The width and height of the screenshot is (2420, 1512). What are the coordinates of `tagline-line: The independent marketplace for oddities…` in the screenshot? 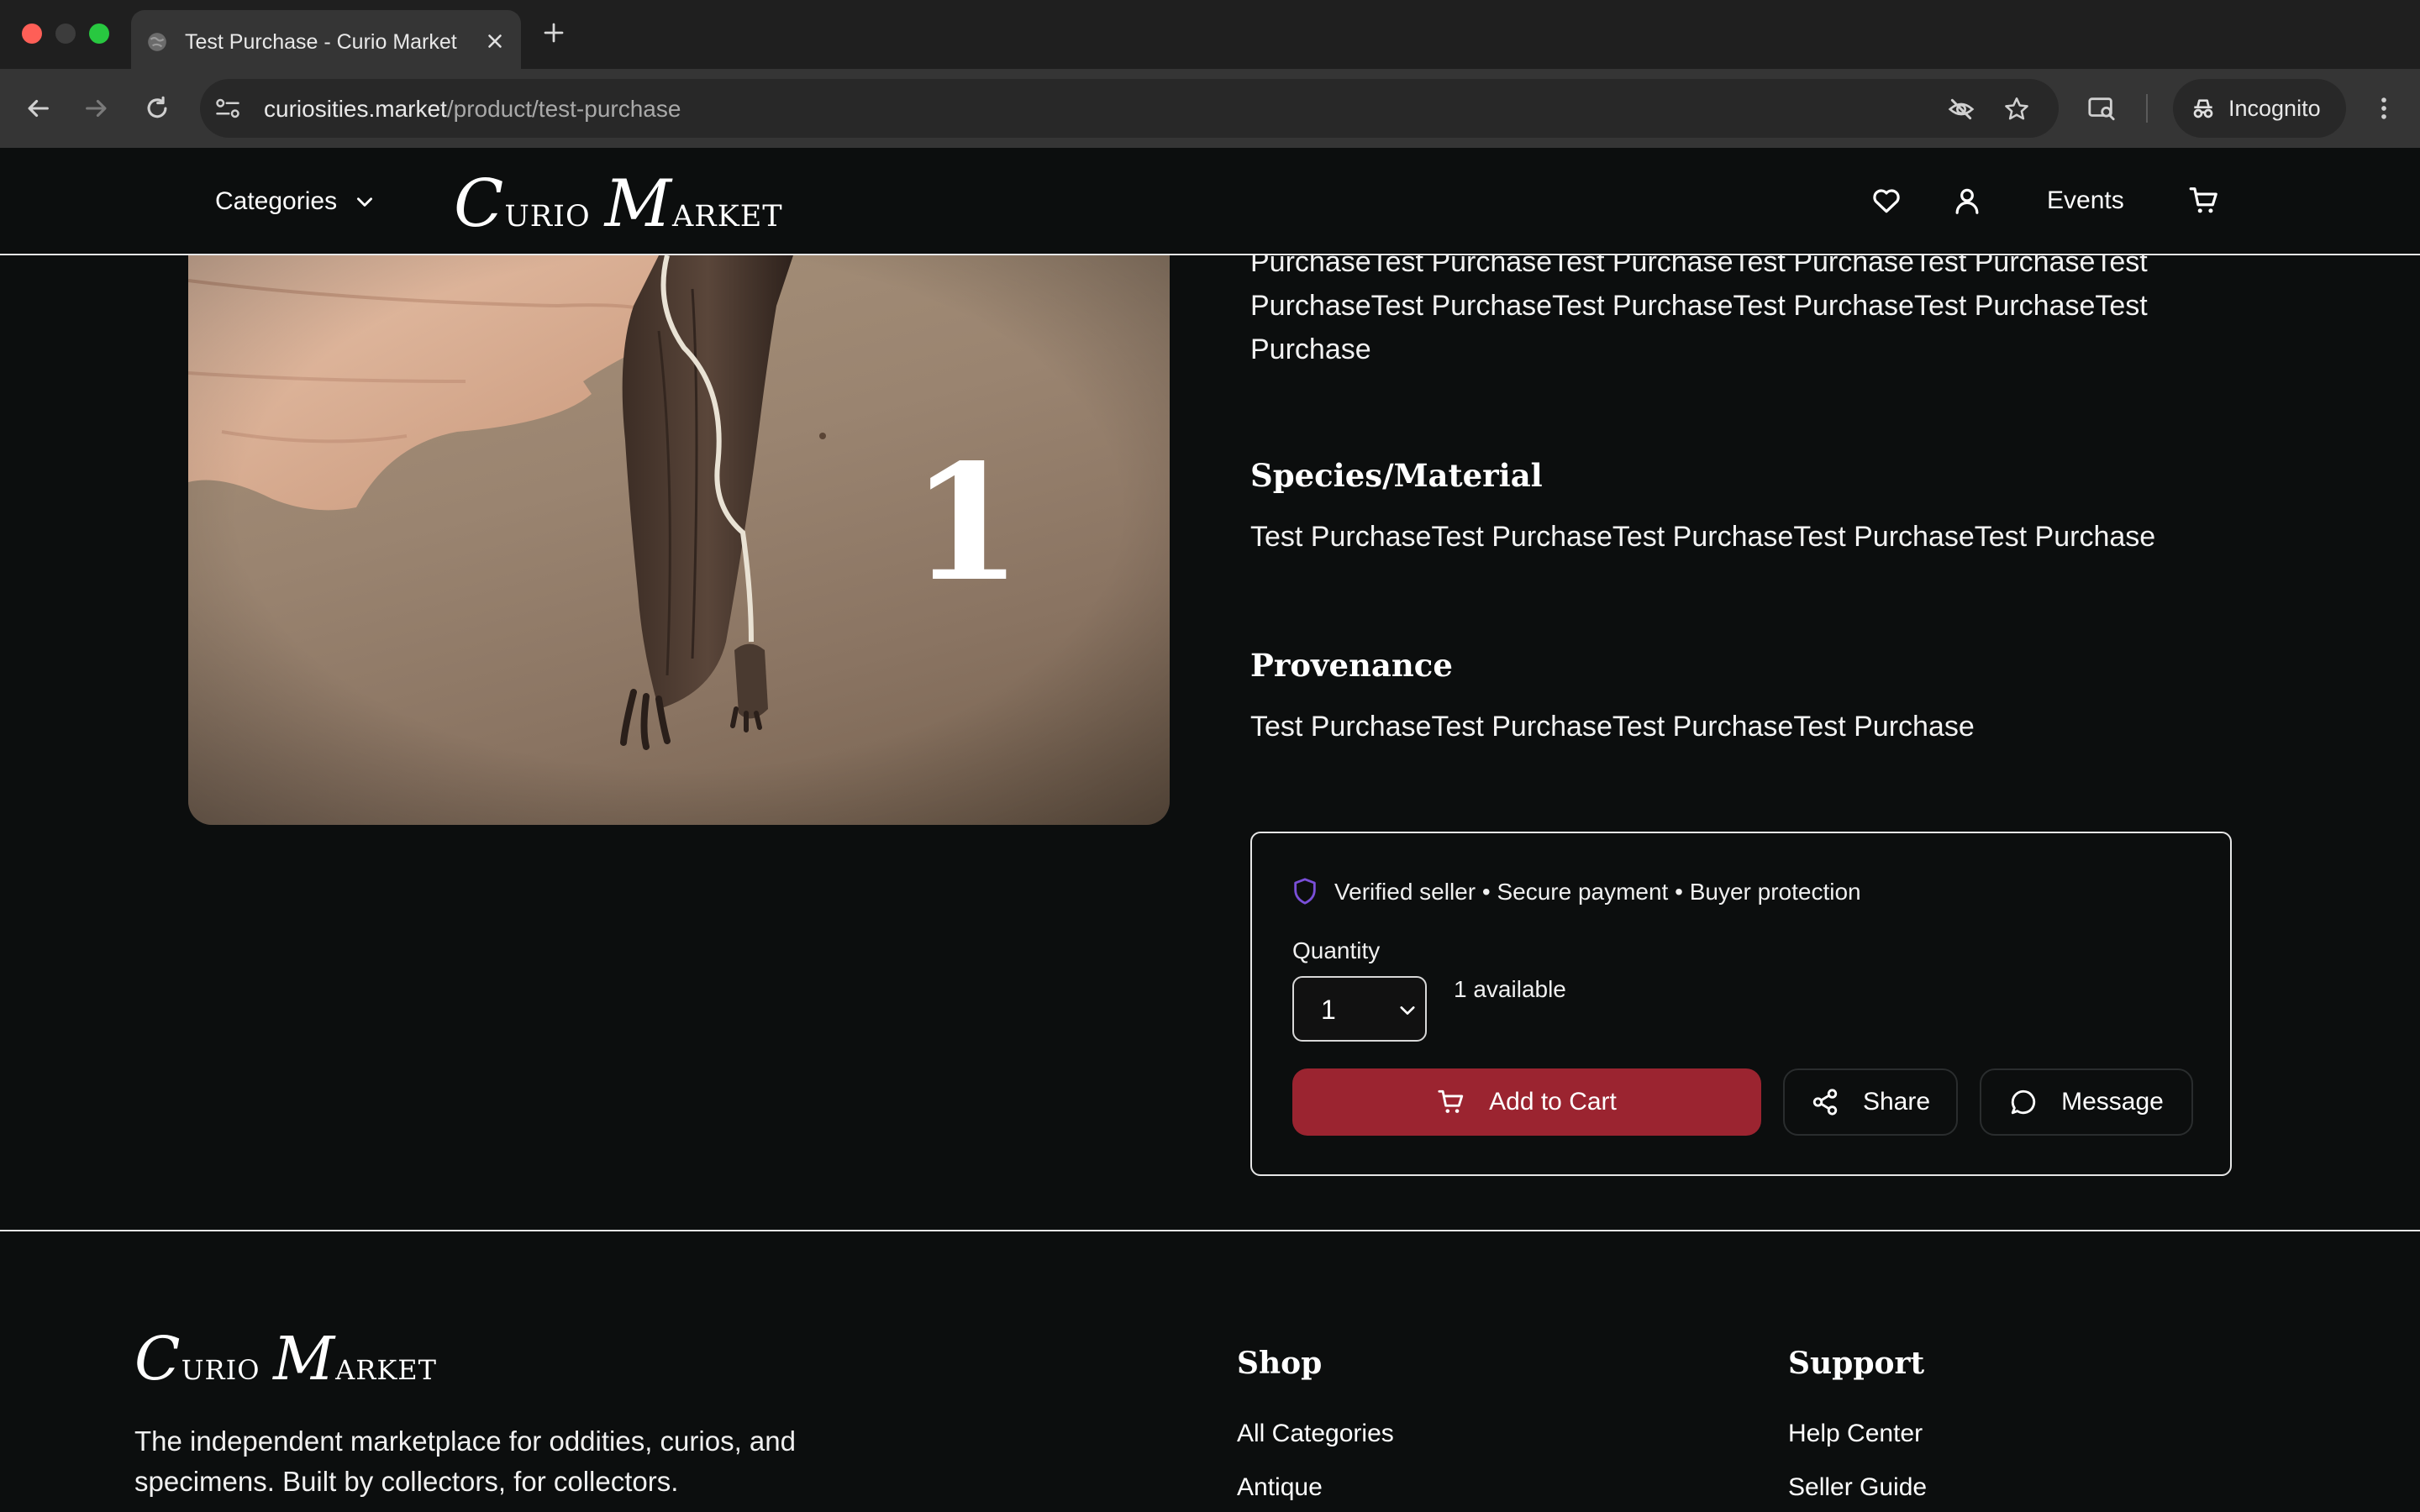 It's located at (465, 1441).